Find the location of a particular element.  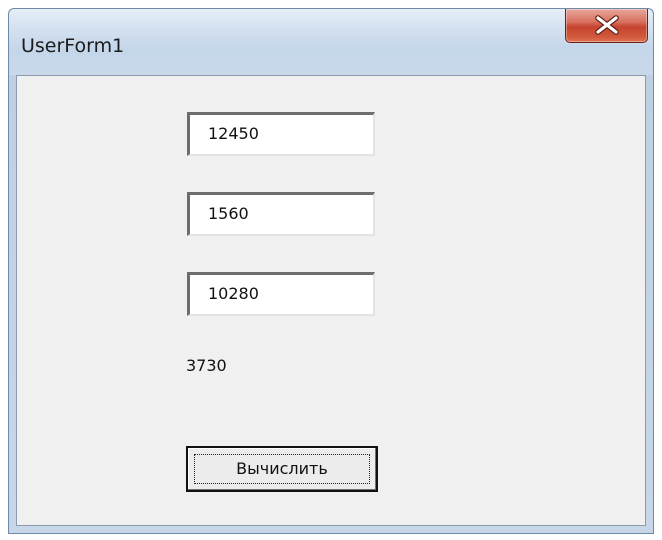

result-label: 3730 is located at coordinates (206, 365).